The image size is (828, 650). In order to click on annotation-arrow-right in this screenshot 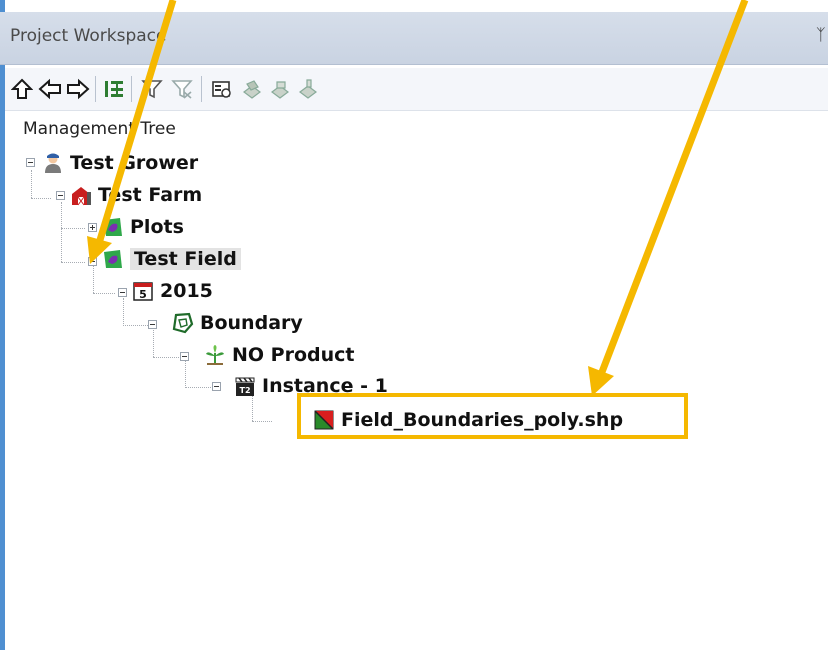, I will do `click(673, 187)`.